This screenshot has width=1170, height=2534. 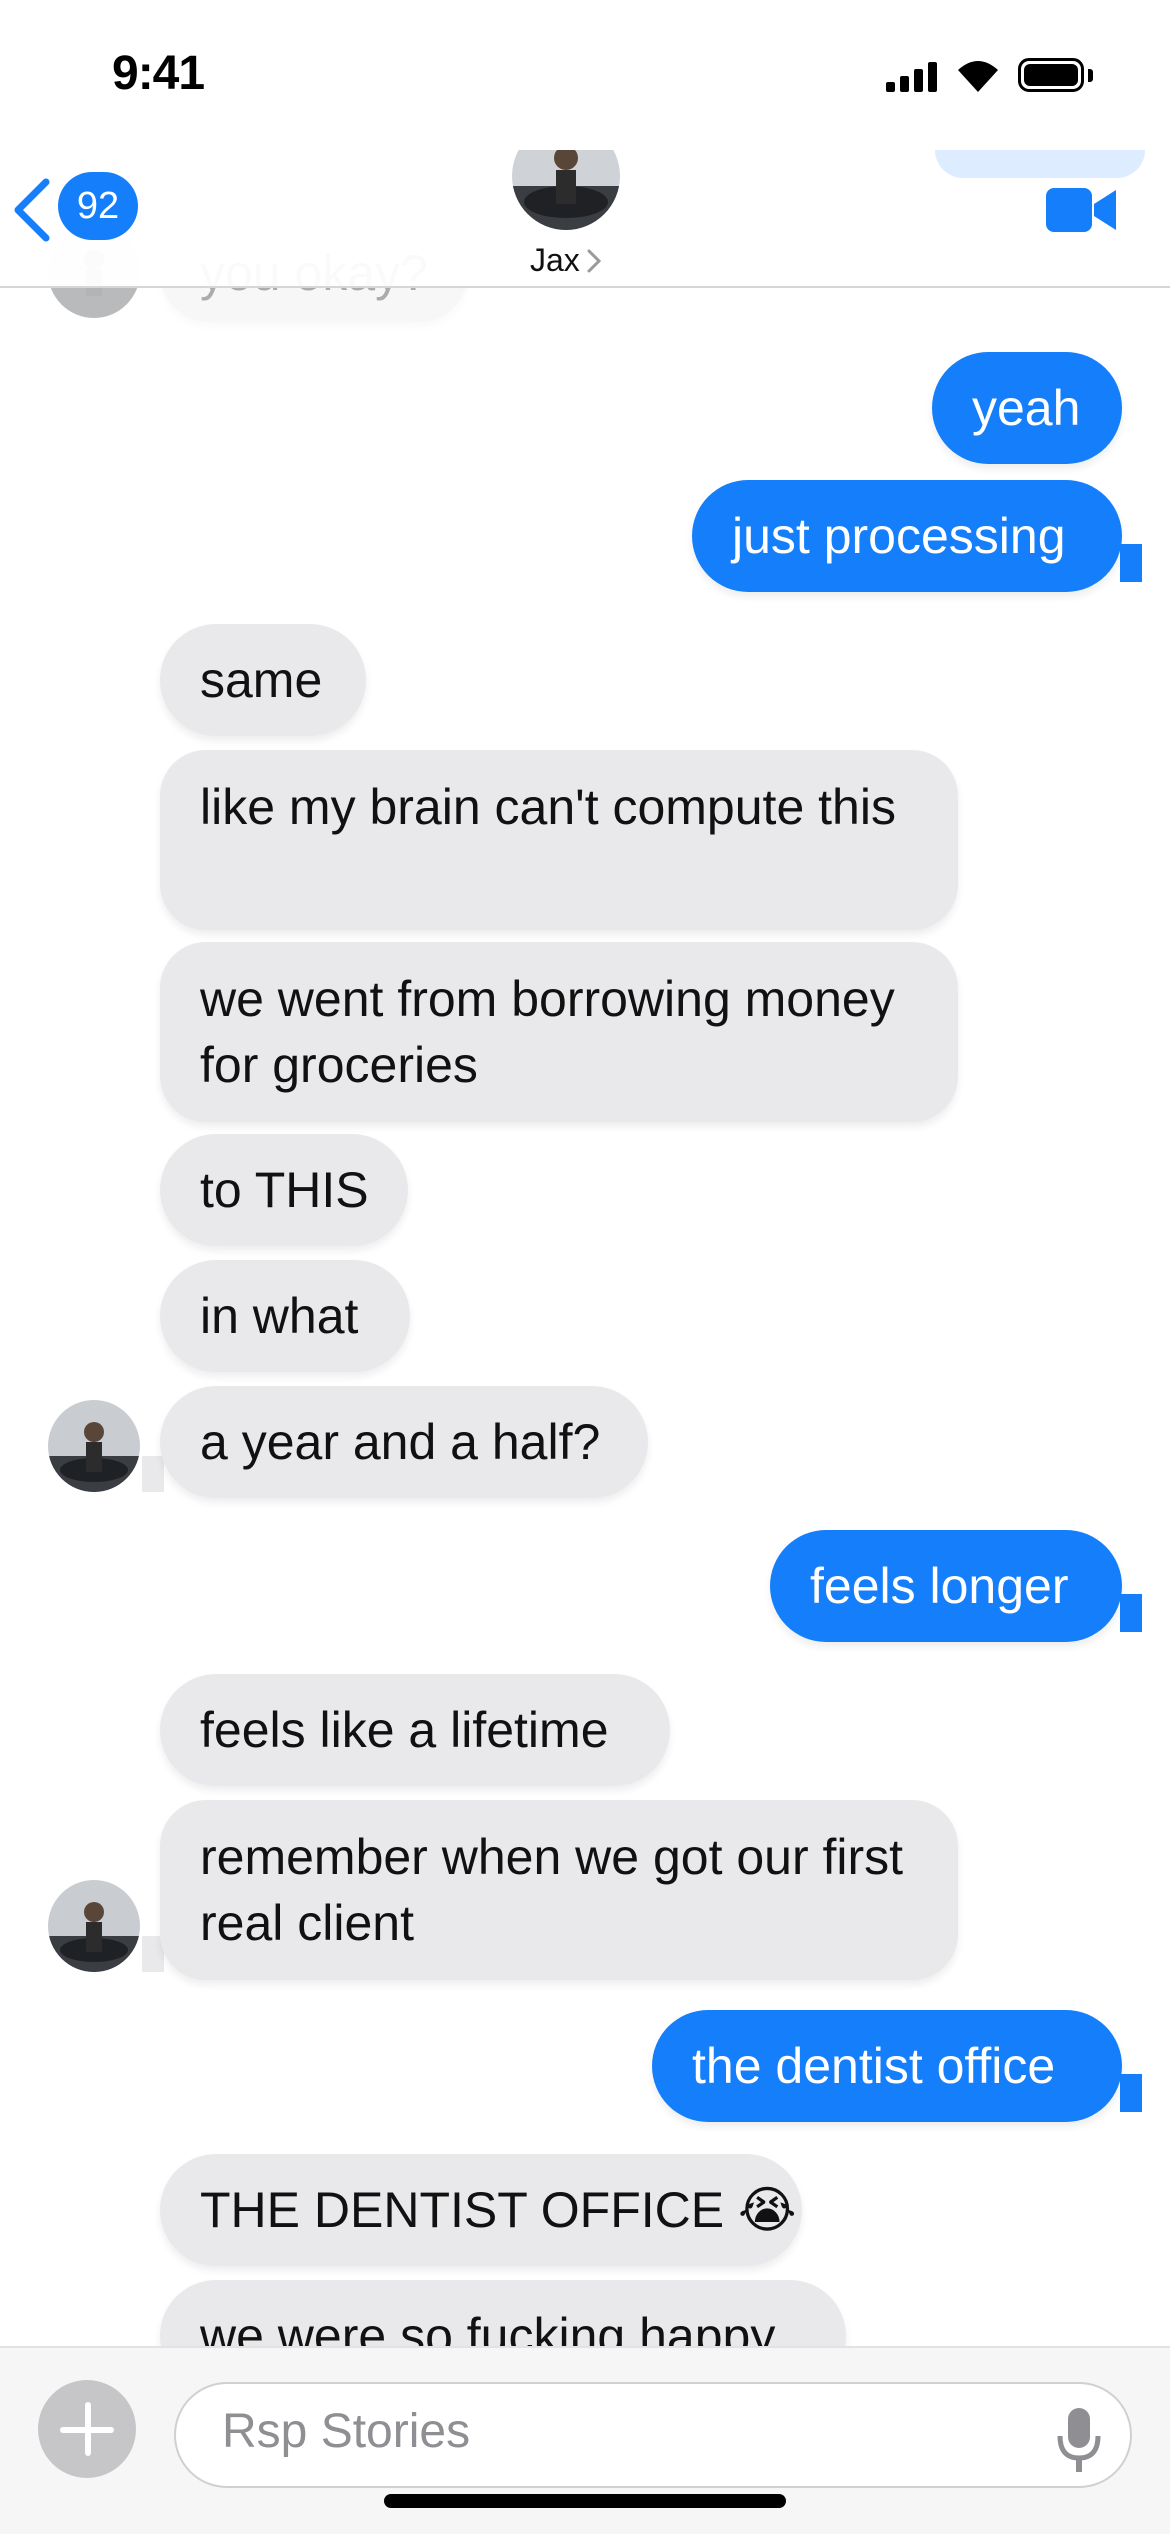 I want to click on message-input: Rsp Stories, so click(x=653, y=2435).